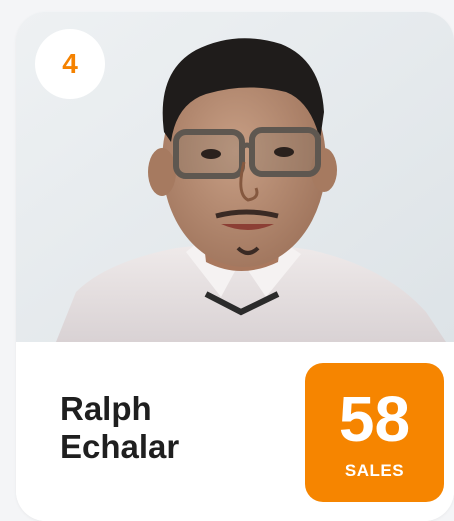 This screenshot has height=521, width=454. I want to click on rank-badge: 4, so click(70, 64).